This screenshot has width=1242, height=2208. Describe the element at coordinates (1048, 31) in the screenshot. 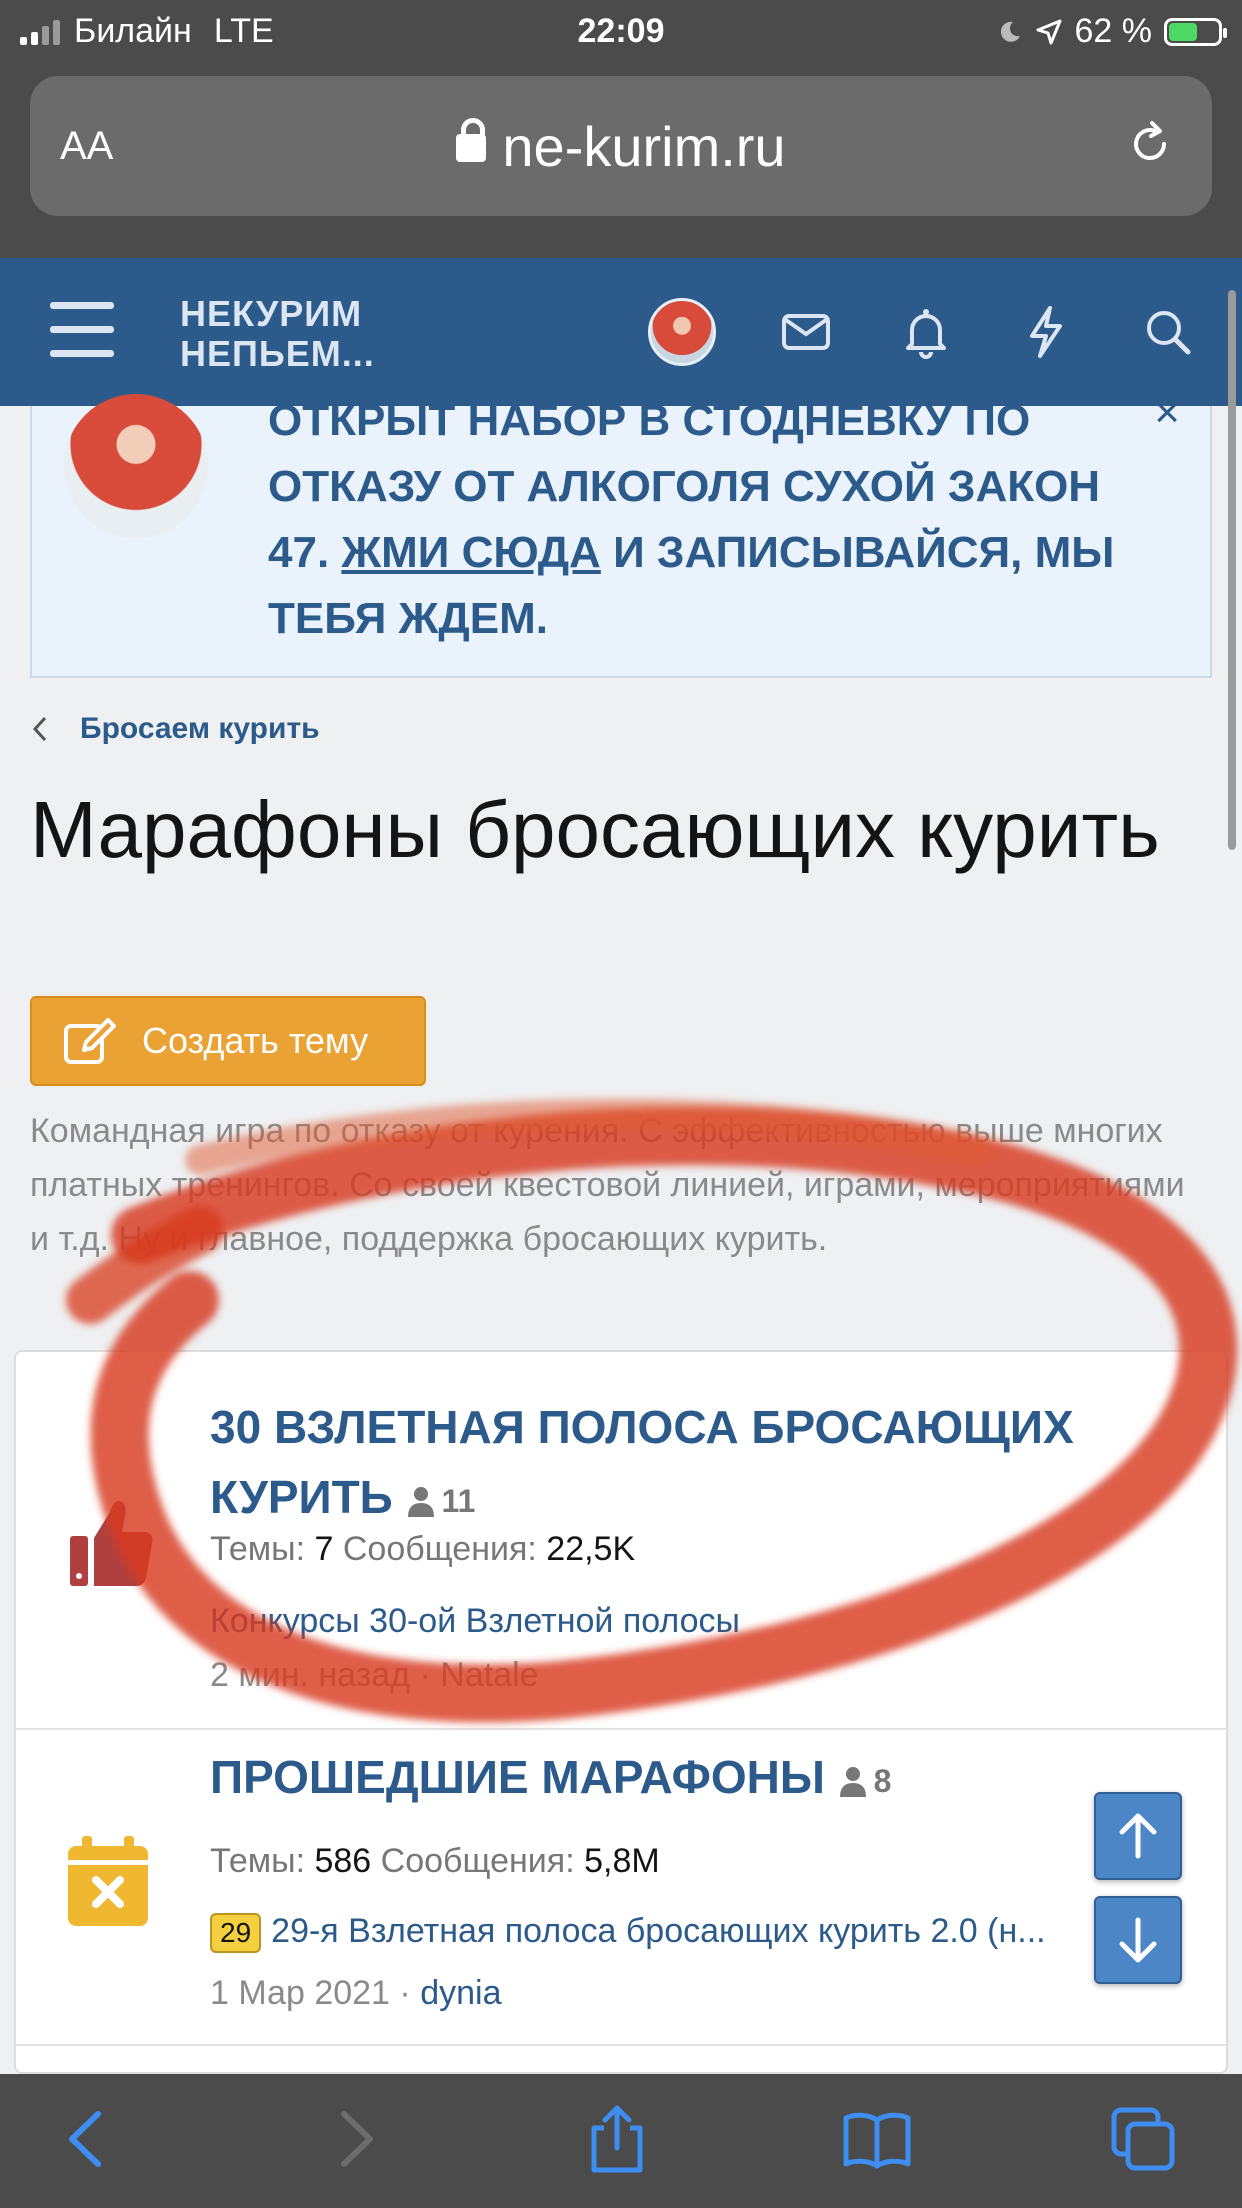

I see `location-arrow-icon` at that location.